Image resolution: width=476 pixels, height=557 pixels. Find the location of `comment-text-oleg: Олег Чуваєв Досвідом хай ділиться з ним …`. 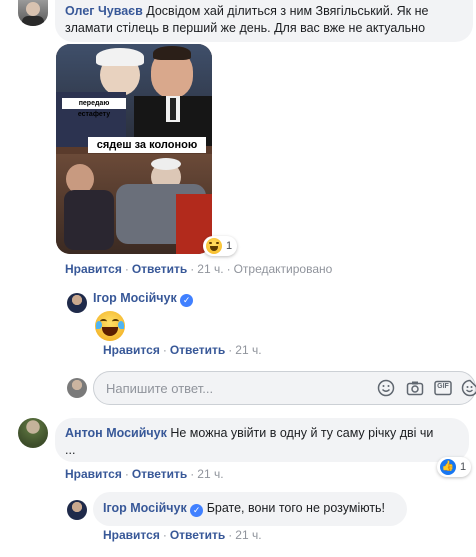

comment-text-oleg: Олег Чуваєв Досвідом хай ділиться з ним … is located at coordinates (267, 20).